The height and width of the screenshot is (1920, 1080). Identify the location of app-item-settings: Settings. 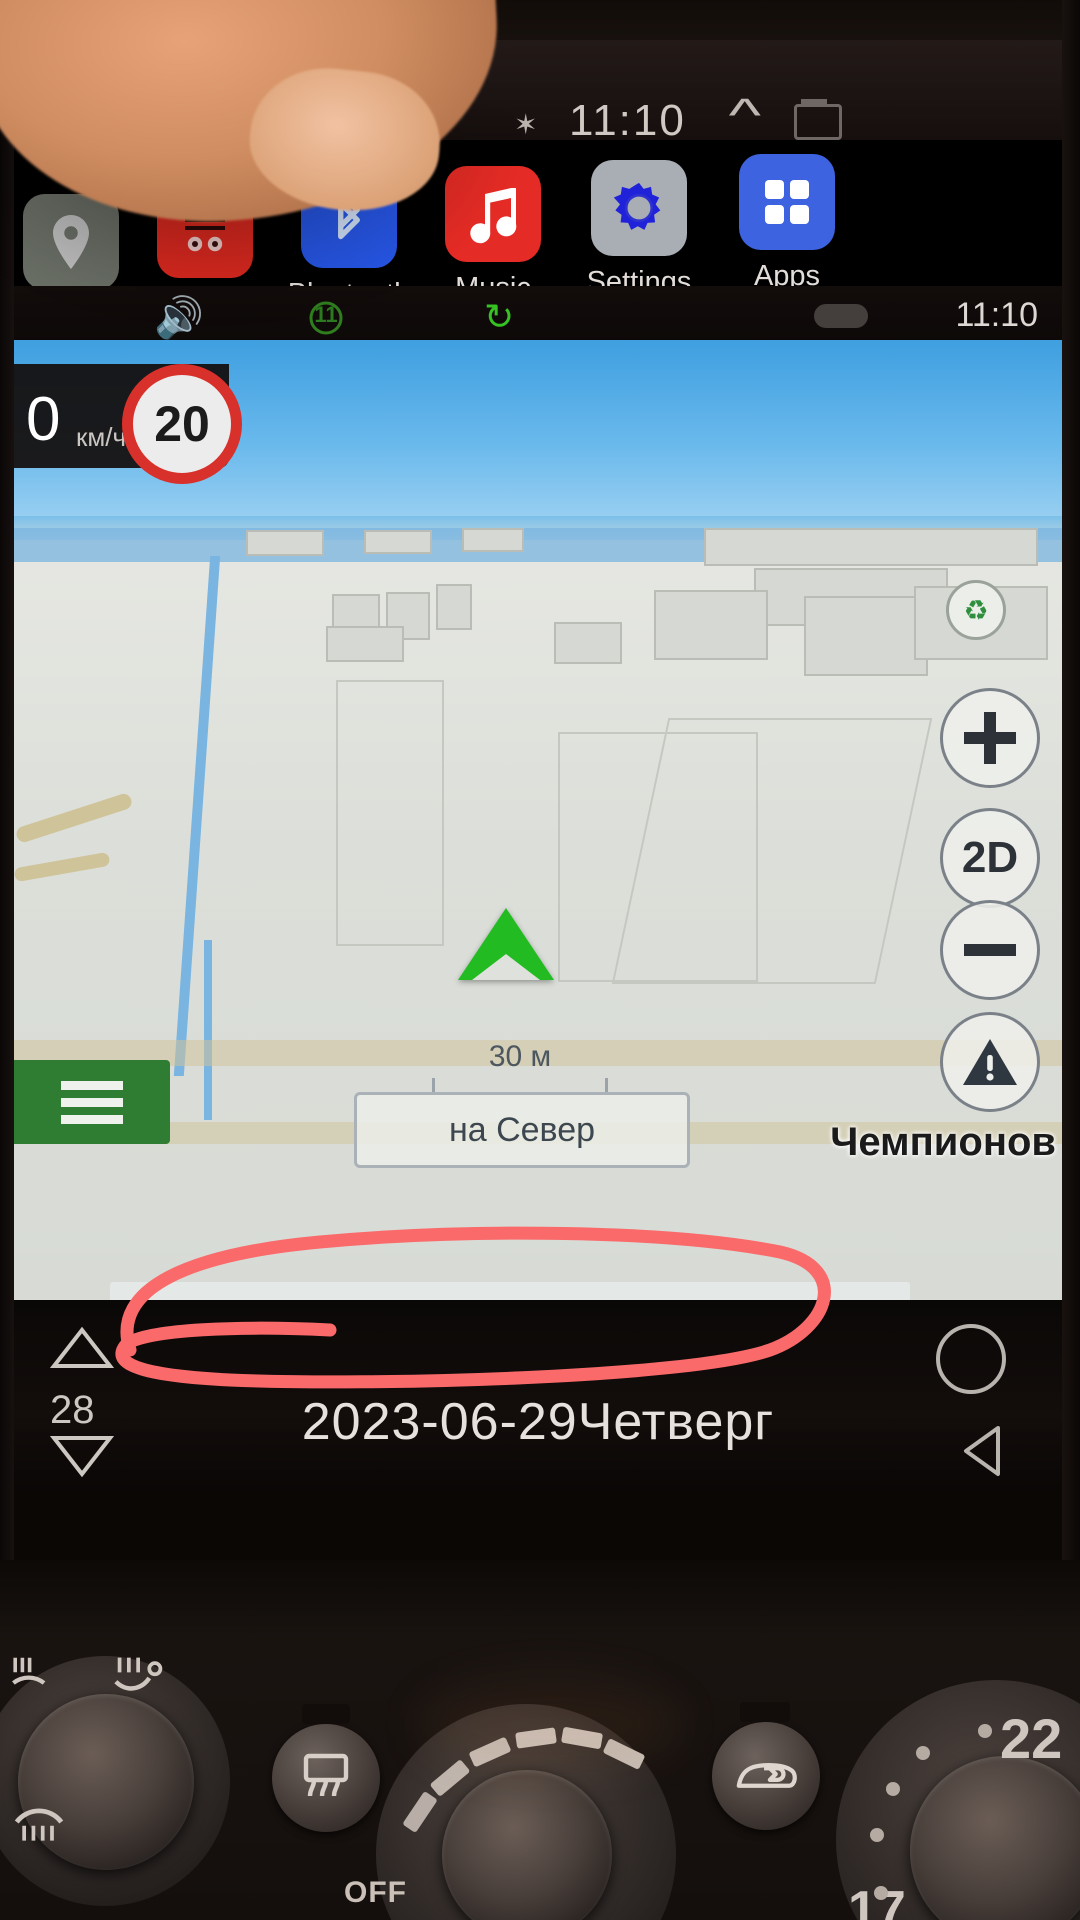
(639, 229).